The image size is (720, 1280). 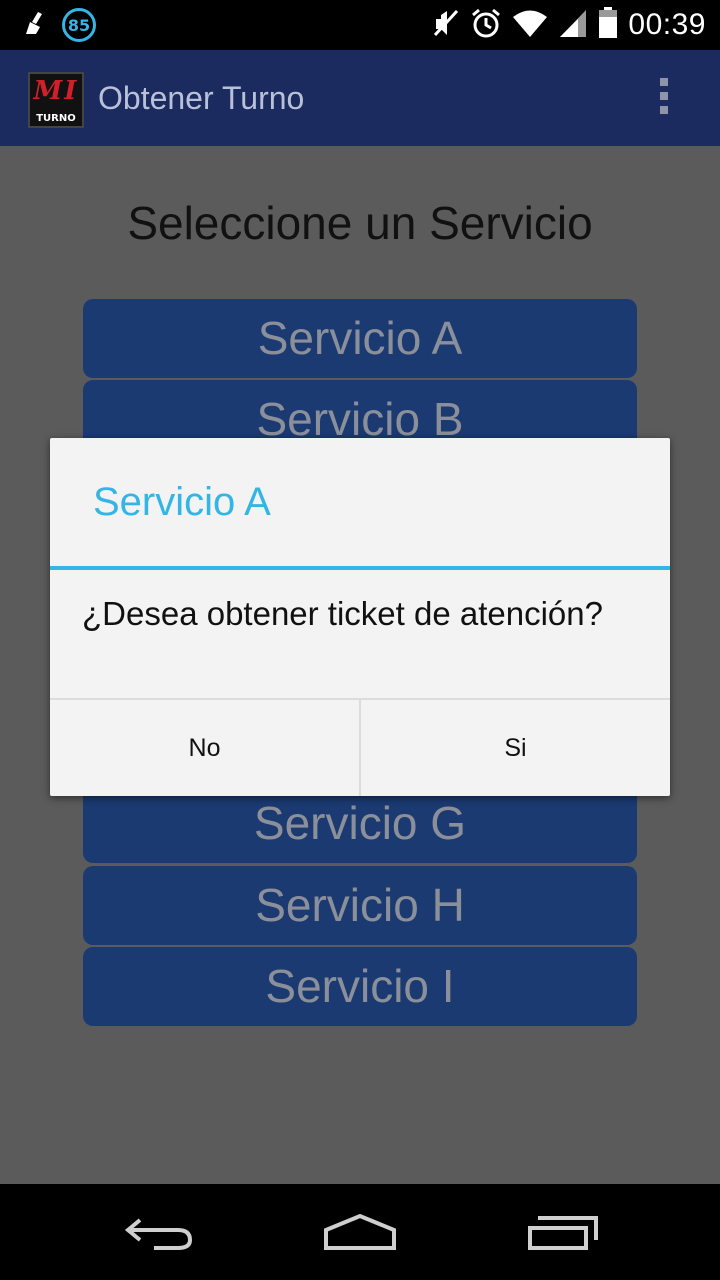 What do you see at coordinates (608, 25) in the screenshot?
I see `battery-icon` at bounding box center [608, 25].